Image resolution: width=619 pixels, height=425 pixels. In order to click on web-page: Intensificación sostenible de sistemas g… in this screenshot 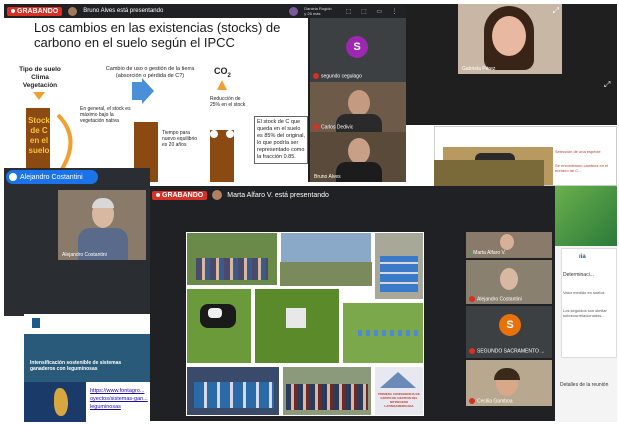, I will do `click(87, 368)`.